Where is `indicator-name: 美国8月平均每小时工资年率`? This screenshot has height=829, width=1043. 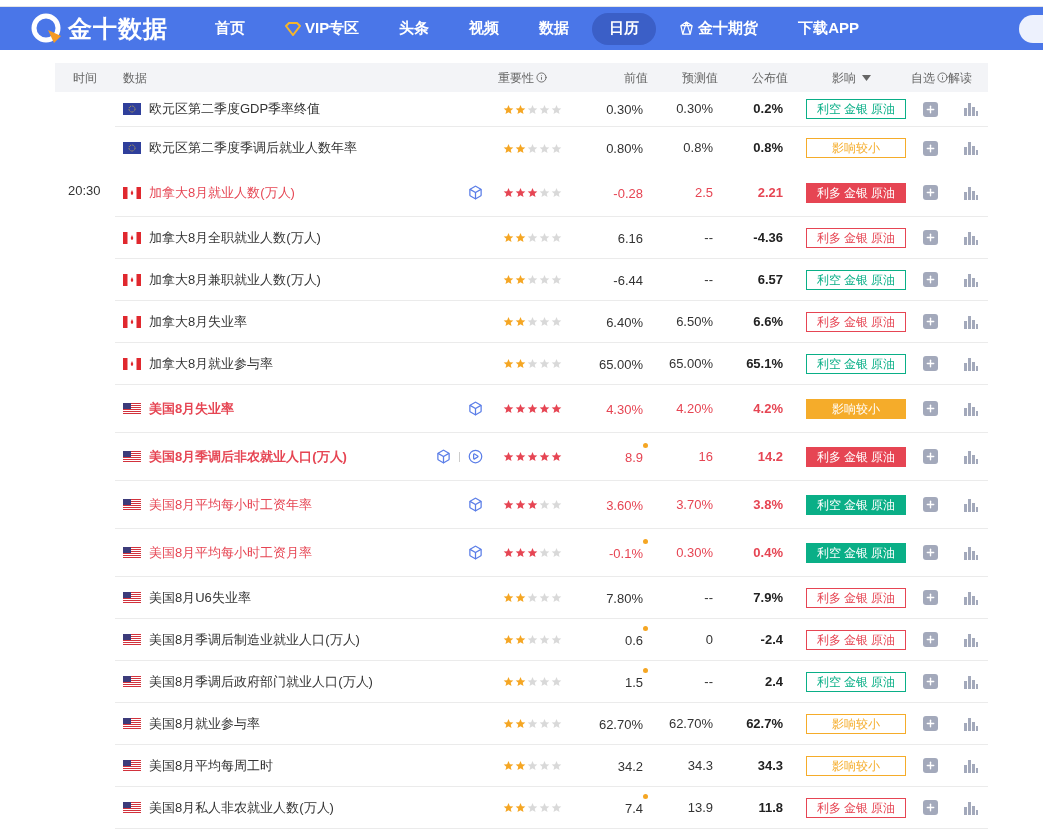
indicator-name: 美国8月平均每小时工资年率 is located at coordinates (231, 504).